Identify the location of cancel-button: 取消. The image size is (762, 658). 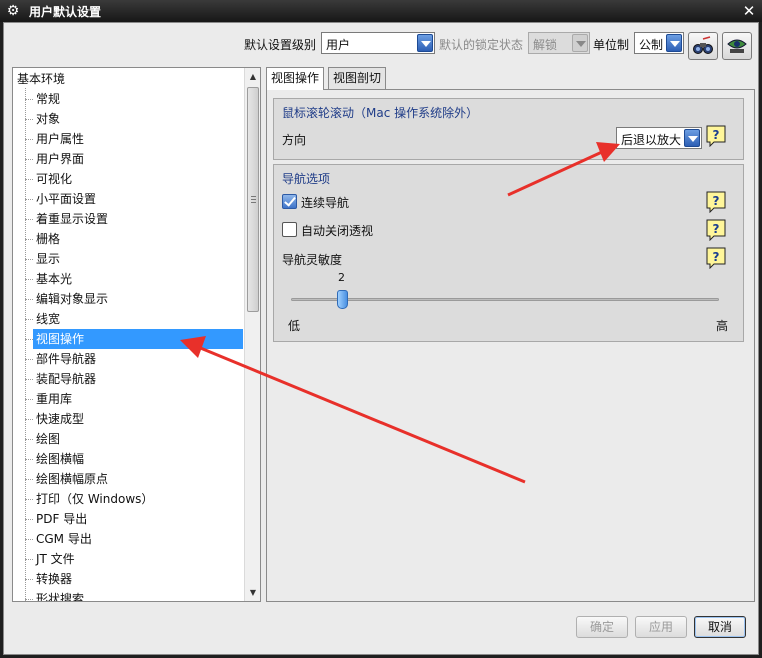
(720, 627).